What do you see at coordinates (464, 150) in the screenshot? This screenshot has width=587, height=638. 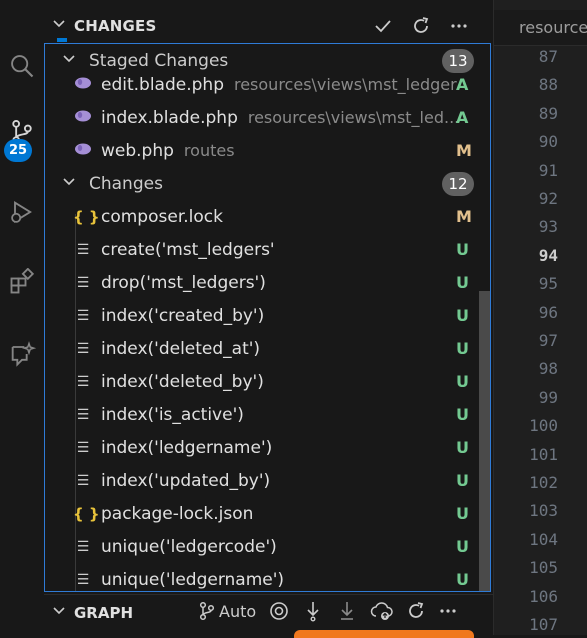 I see `status-modified-badge: M` at bounding box center [464, 150].